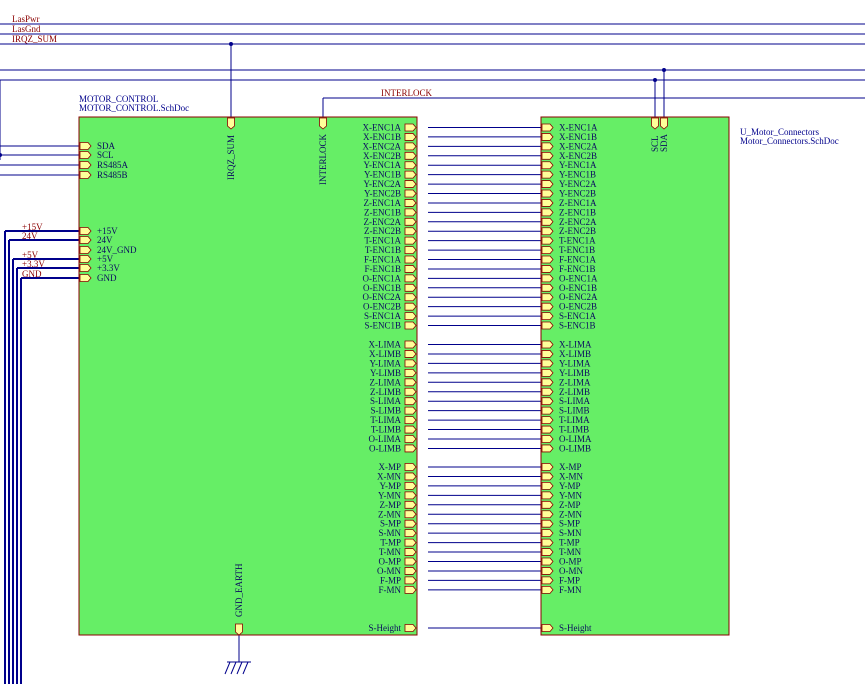 This screenshot has width=865, height=684. Describe the element at coordinates (547, 325) in the screenshot. I see `pin-right-s-enc1b` at that location.